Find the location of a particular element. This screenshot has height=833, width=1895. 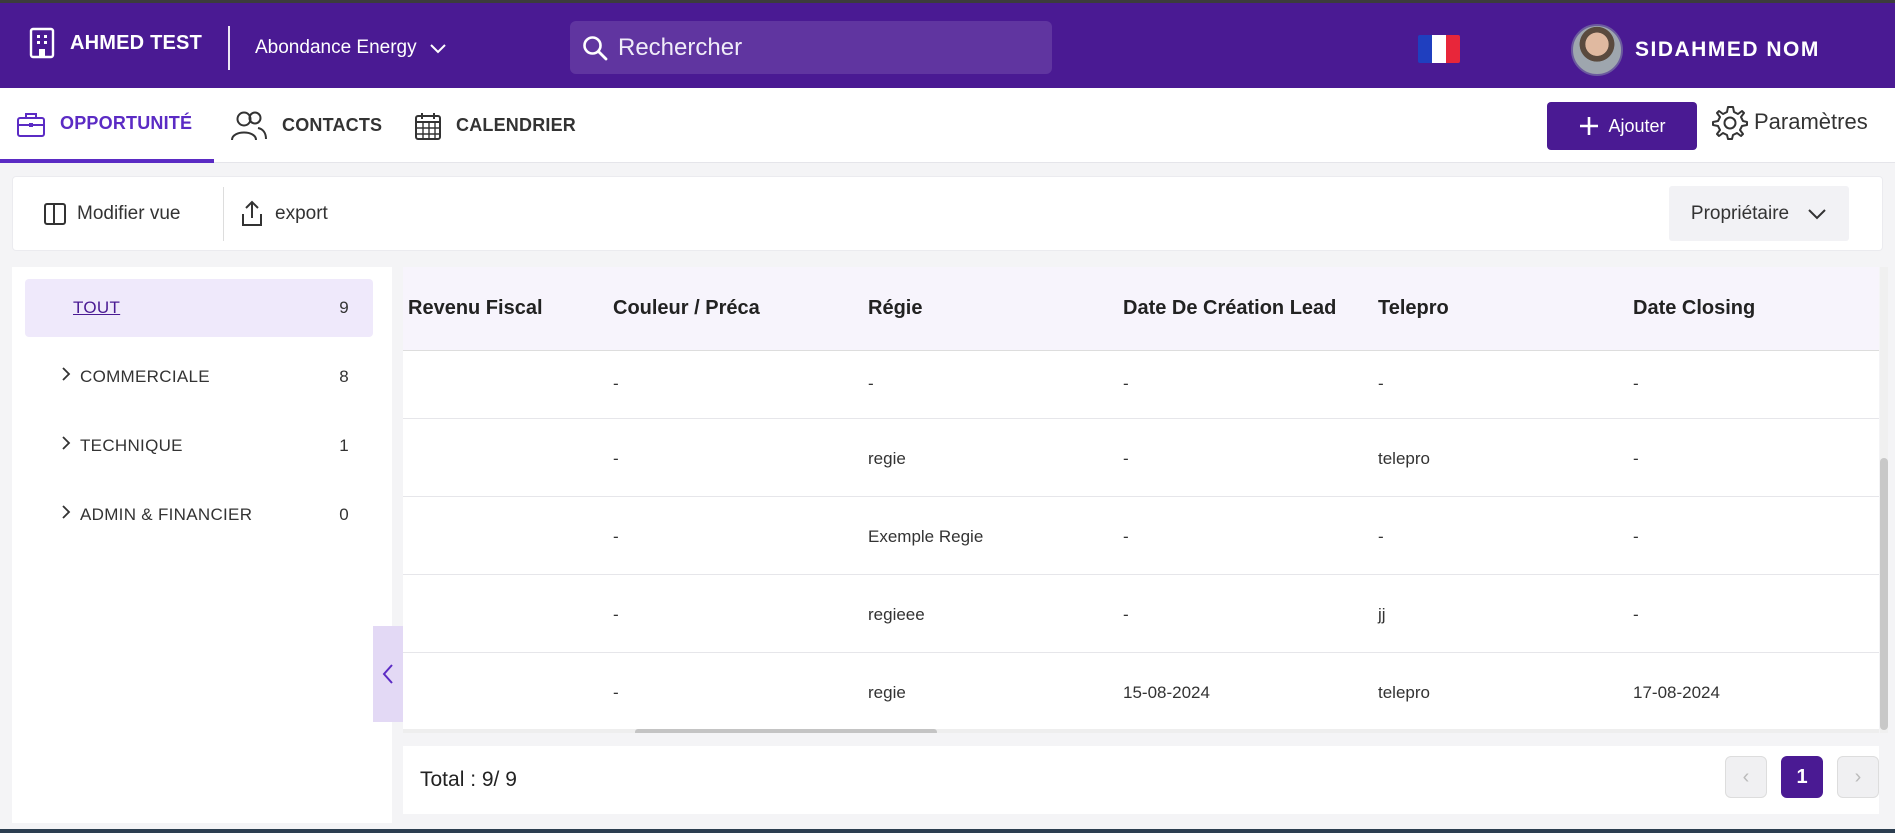

page-number: 1 is located at coordinates (1802, 776).